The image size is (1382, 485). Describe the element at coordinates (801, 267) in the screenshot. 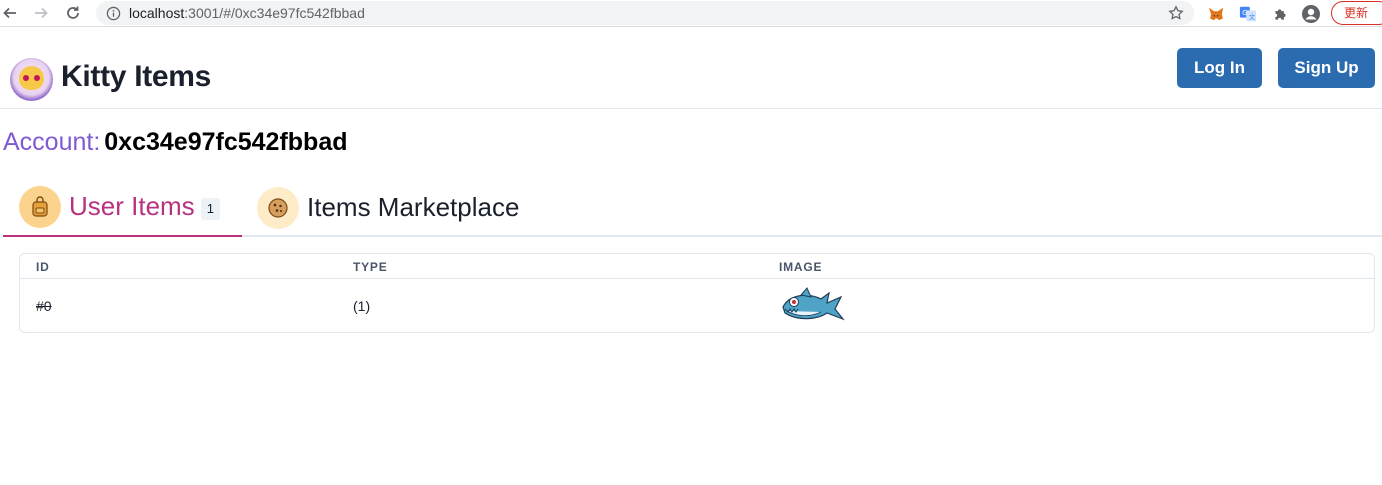

I see `column-header-image: IMAGE` at that location.